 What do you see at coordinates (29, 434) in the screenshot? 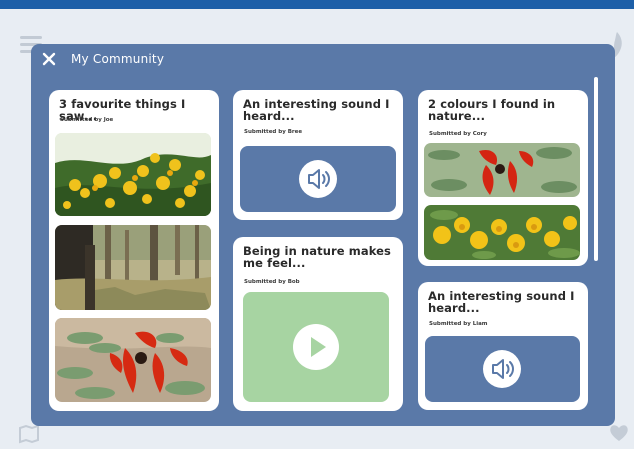
I see `map-icon` at bounding box center [29, 434].